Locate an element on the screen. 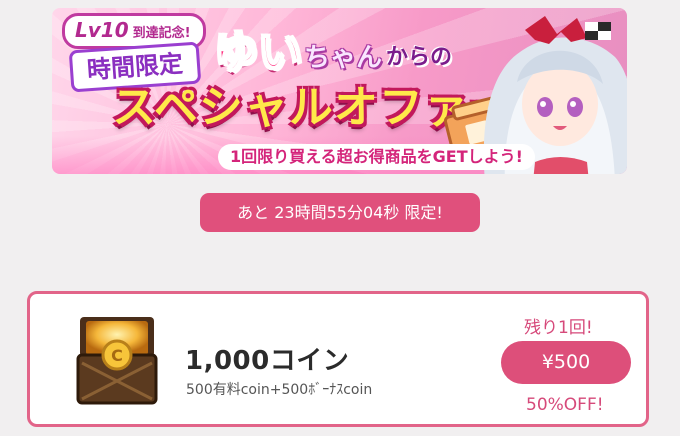 The width and height of the screenshot is (680, 436). discount-label: 50%OFF! is located at coordinates (565, 405).